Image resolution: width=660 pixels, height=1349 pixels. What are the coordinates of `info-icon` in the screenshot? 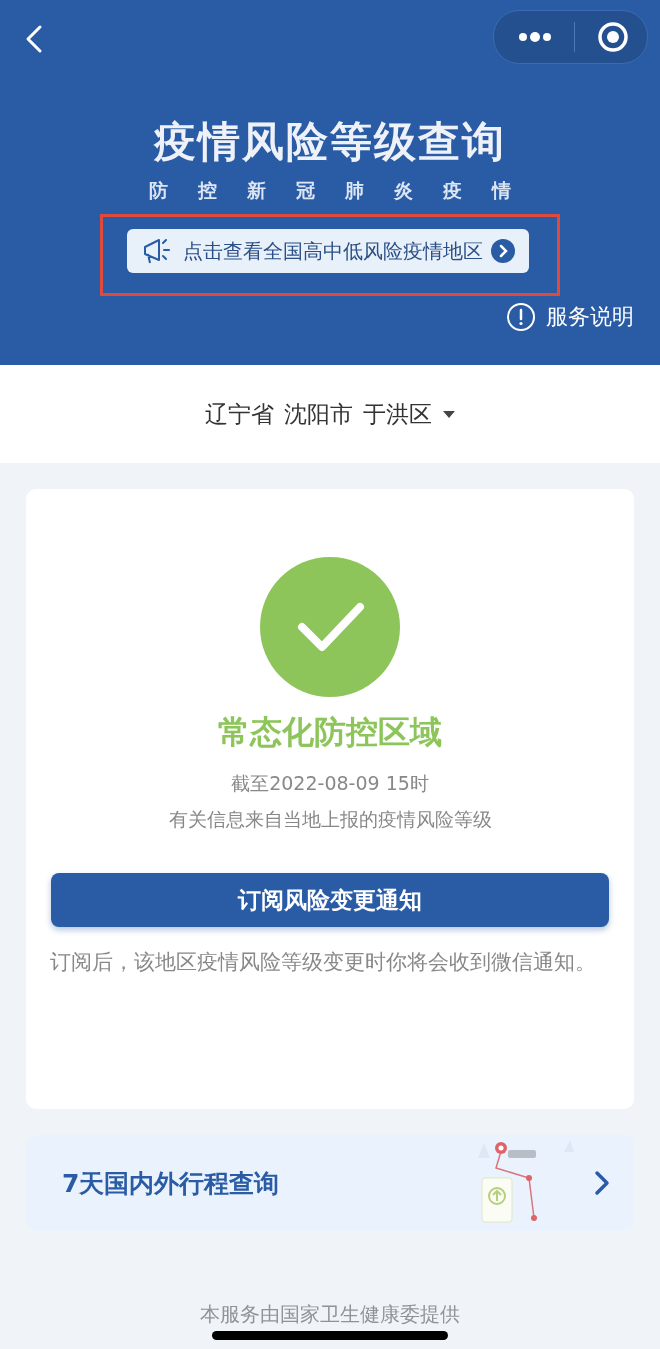 It's located at (521, 317).